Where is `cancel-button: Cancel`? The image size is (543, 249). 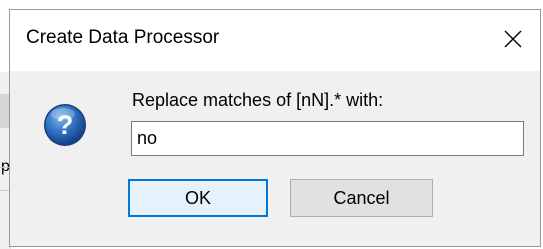
cancel-button: Cancel is located at coordinates (361, 198).